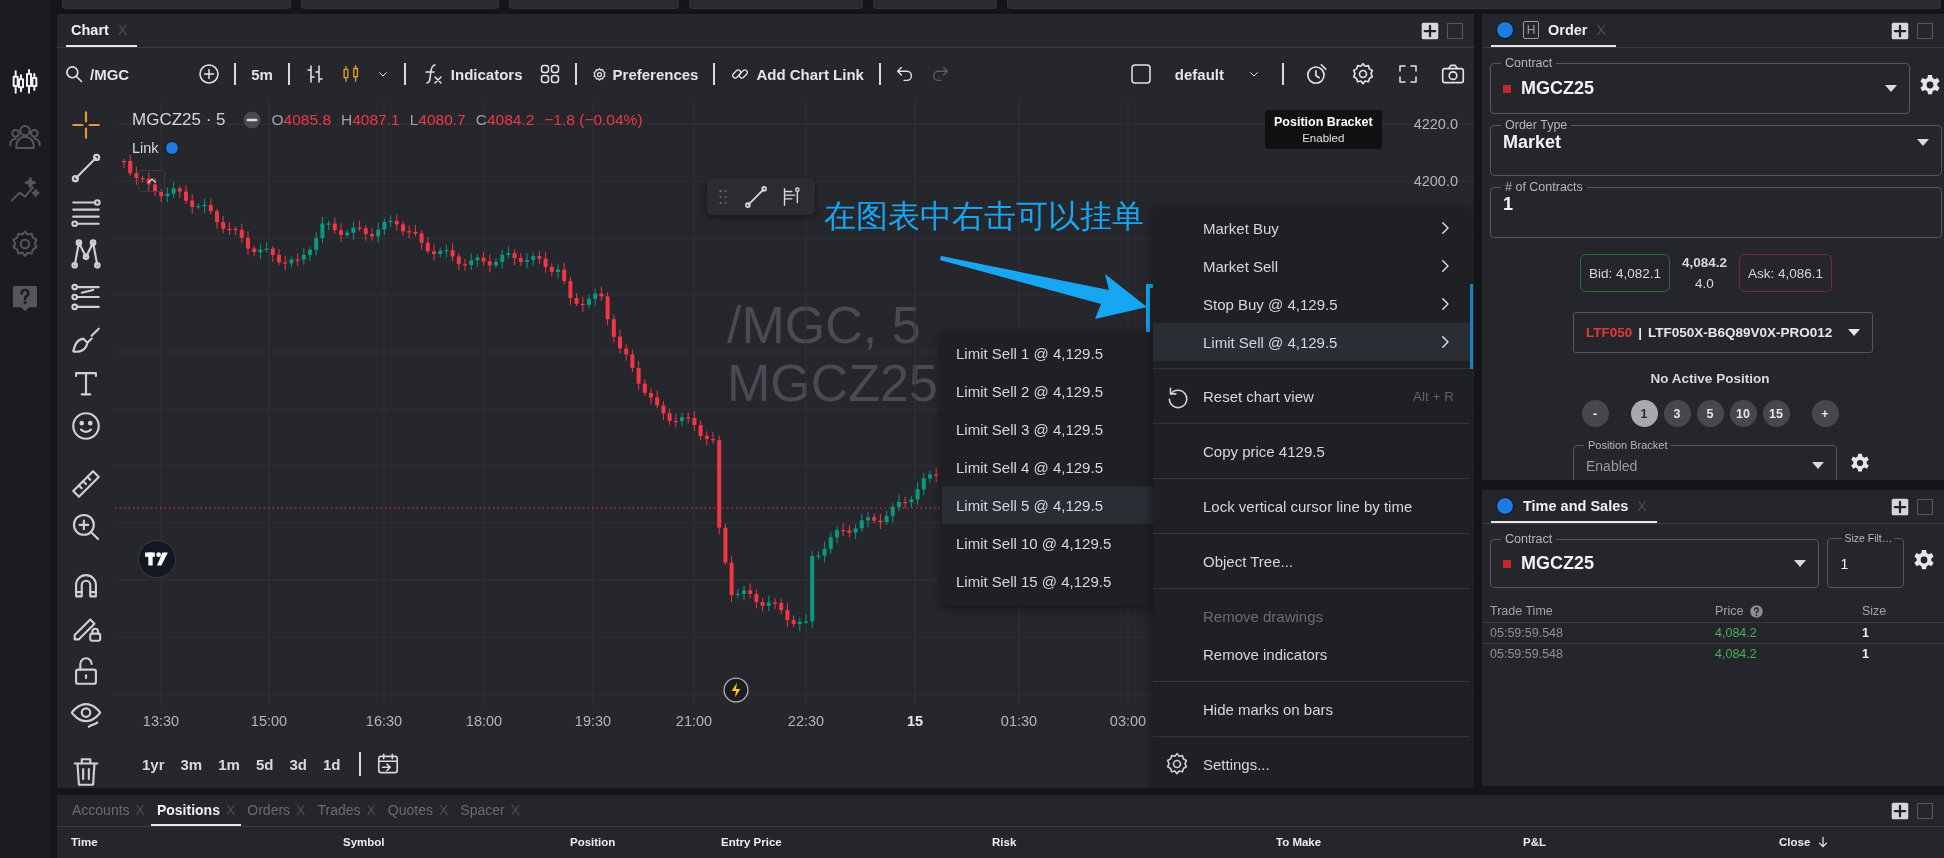 The width and height of the screenshot is (1944, 858). I want to click on column-header: Close, so click(1795, 842).